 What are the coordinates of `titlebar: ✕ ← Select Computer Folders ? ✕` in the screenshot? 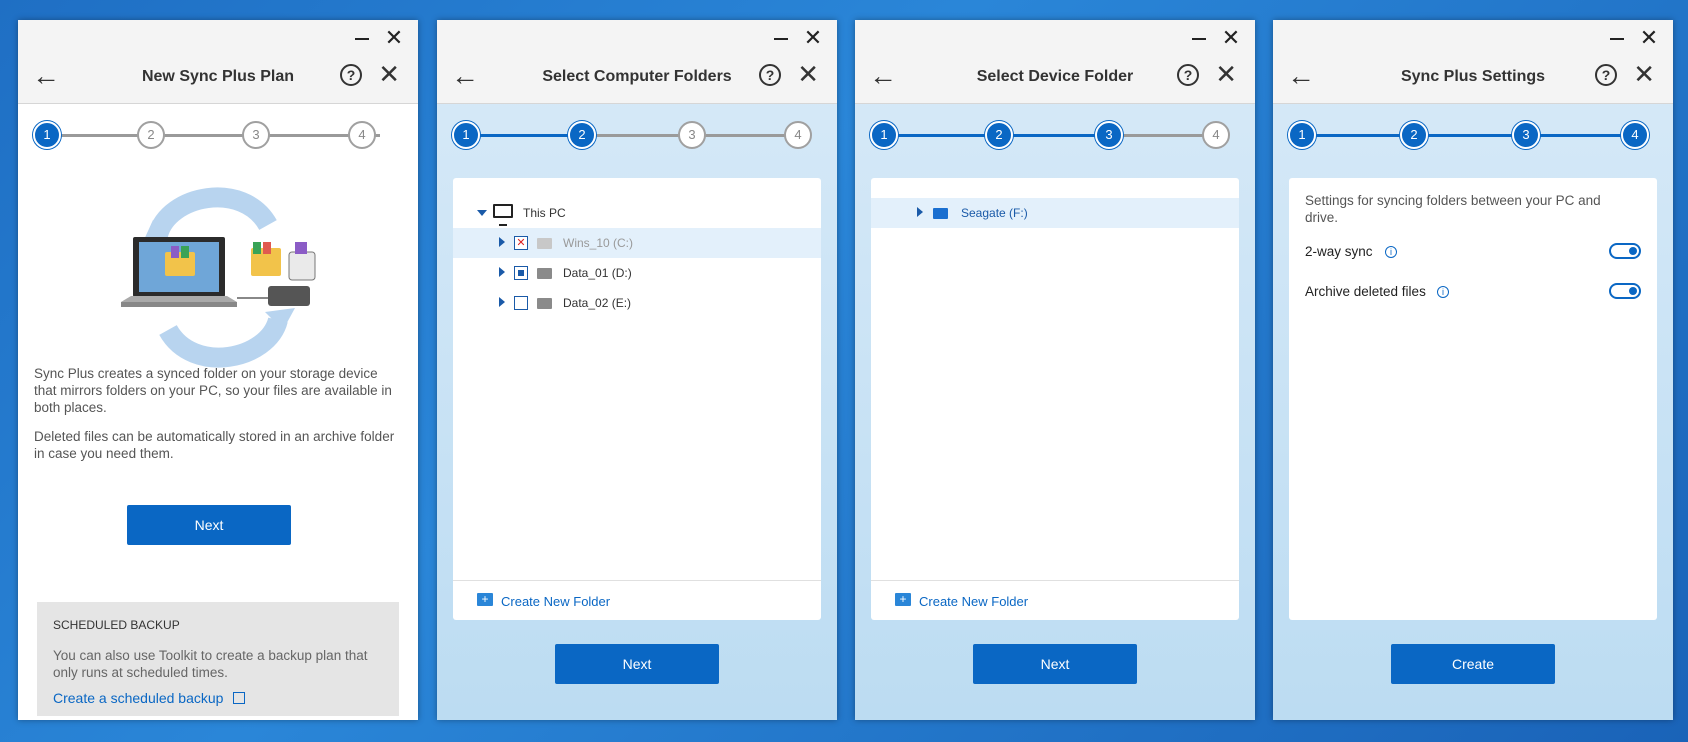 It's located at (637, 62).